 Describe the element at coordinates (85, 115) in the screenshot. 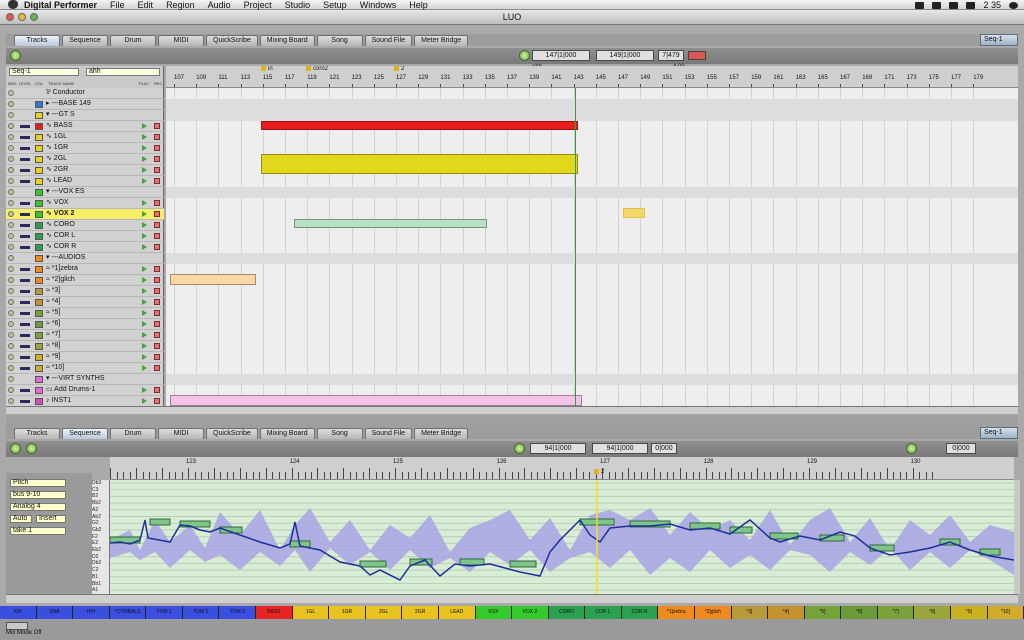

I see `track-row: ▾ ---GT S` at that location.